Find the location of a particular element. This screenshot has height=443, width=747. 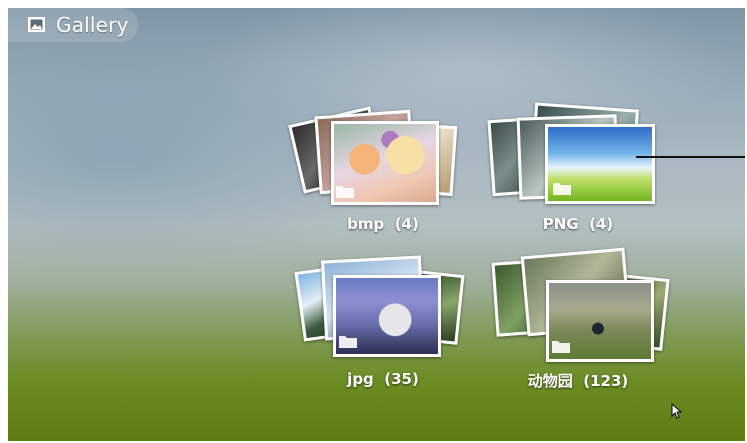

album-png: PNG (4) is located at coordinates (577, 164).